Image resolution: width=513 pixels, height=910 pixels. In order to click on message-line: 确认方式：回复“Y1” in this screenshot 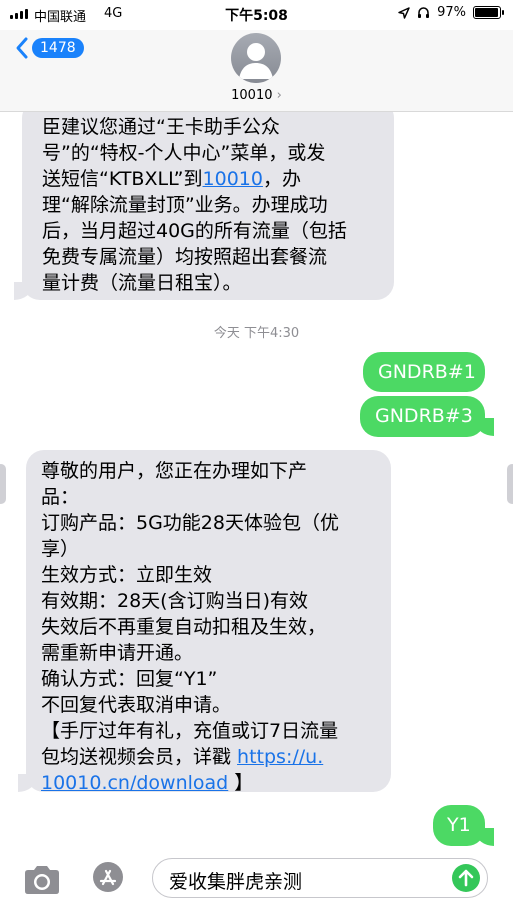, I will do `click(129, 679)`.